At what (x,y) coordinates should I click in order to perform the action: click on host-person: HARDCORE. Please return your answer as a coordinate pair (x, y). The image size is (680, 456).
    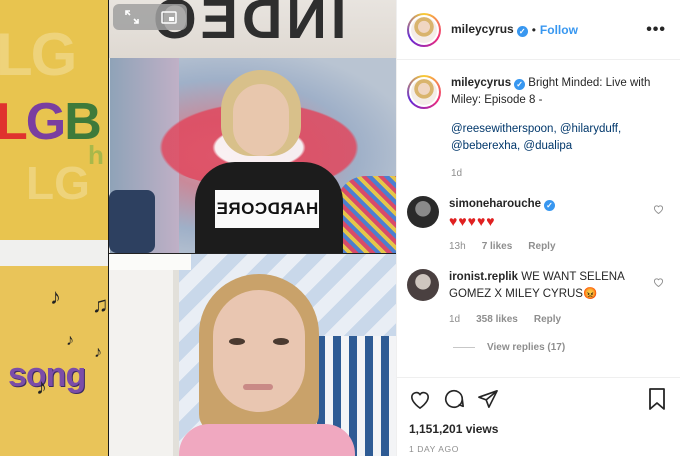
    Looking at the image, I should click on (269, 159).